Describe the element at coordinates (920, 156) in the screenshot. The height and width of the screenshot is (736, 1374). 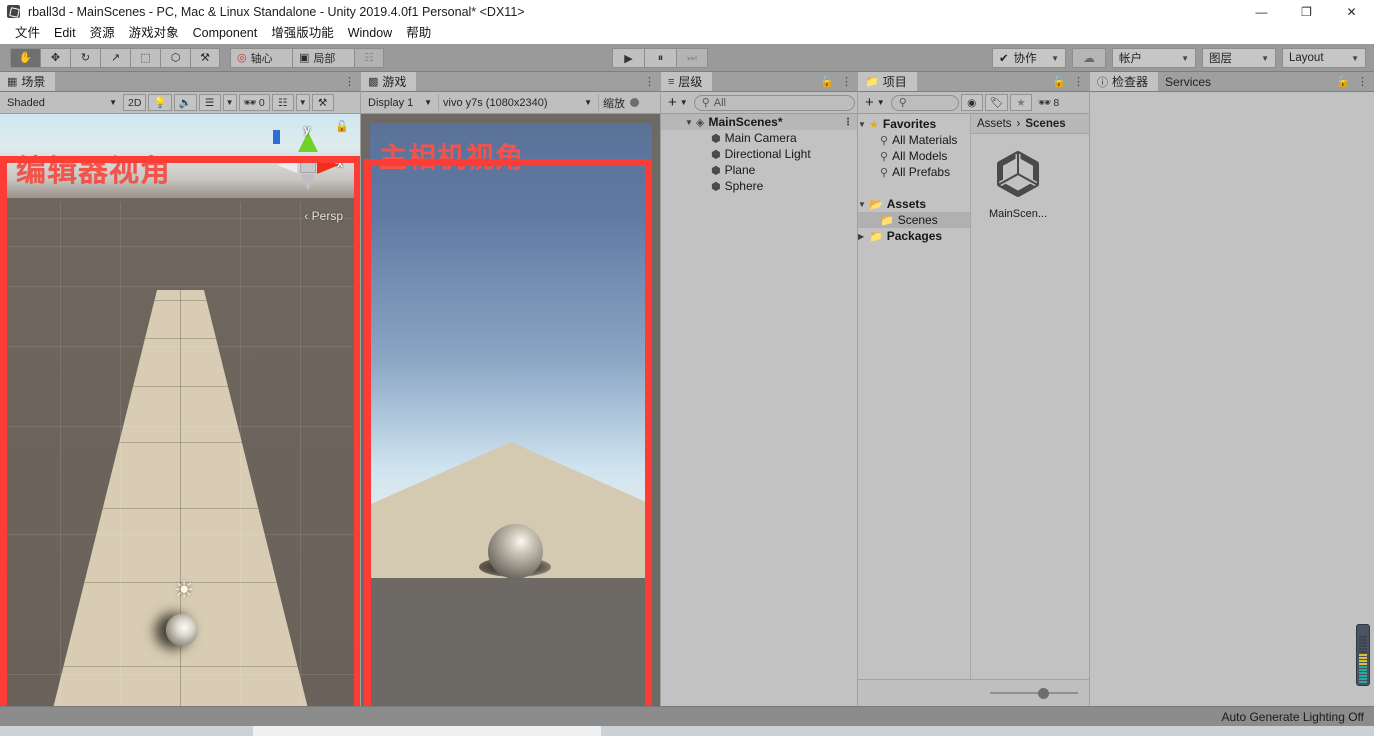
I see `project-tree-label: All Models` at that location.